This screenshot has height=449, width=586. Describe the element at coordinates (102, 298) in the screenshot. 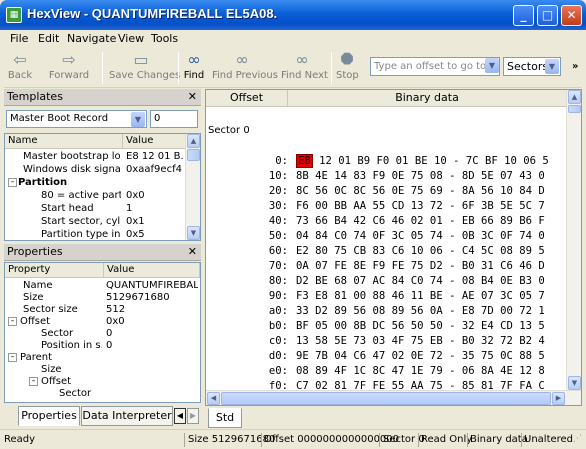

I see `property-row: Size 5129671680` at that location.